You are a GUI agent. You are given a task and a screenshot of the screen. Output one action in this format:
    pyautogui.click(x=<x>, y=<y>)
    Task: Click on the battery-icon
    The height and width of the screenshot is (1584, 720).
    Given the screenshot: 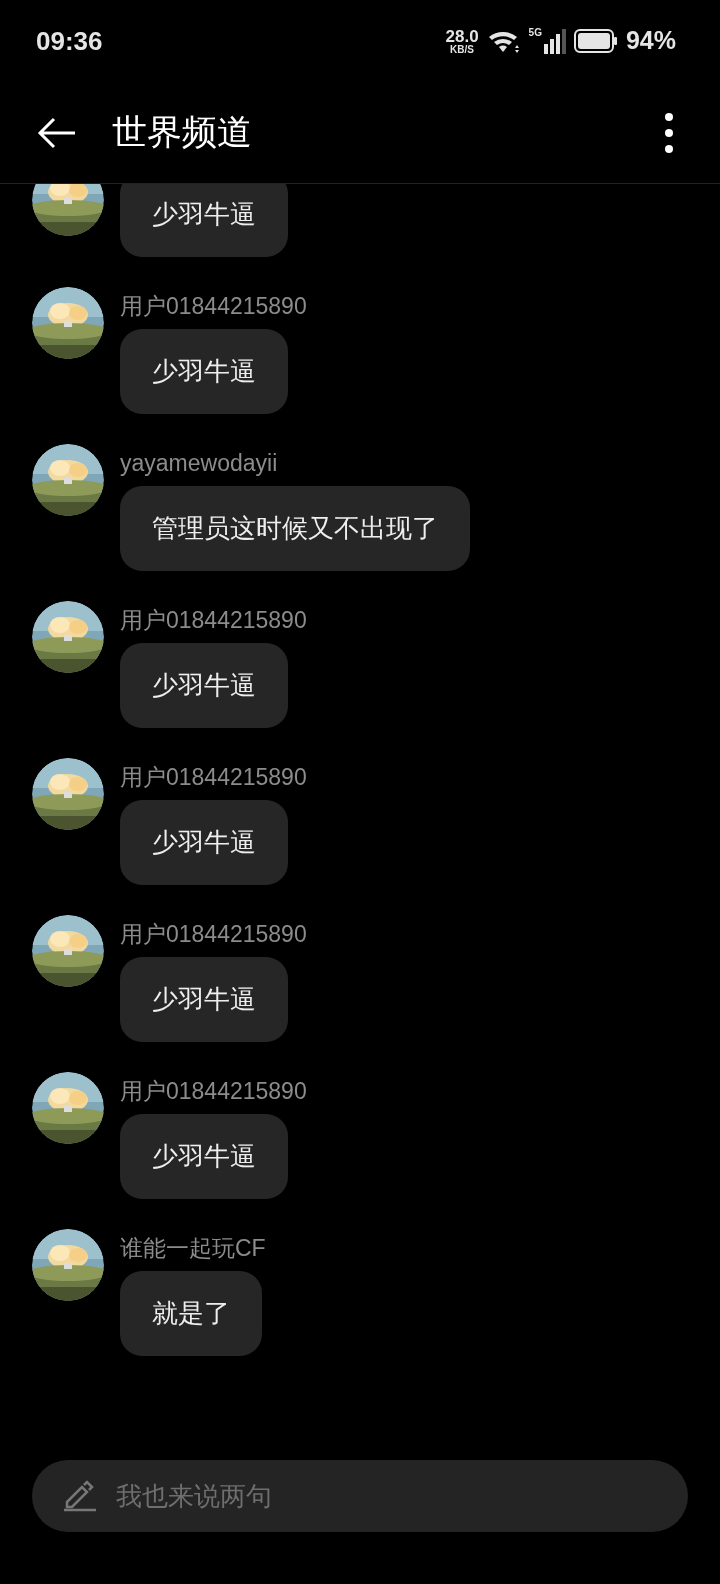 What is the action you would take?
    pyautogui.click(x=595, y=41)
    